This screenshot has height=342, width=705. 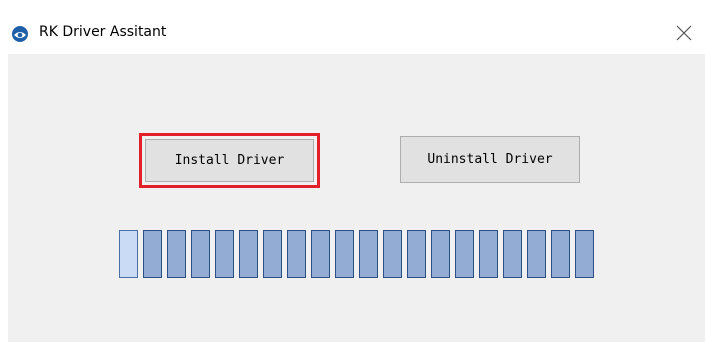 I want to click on uninstall-driver-button: Uninstall Driver, so click(x=490, y=159).